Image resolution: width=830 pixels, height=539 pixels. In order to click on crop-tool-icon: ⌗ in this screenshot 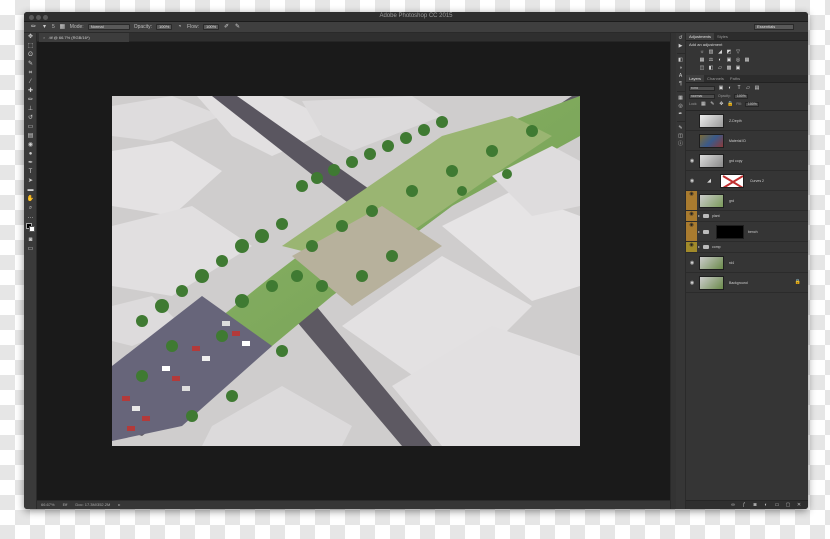, I will do `click(30, 73)`.